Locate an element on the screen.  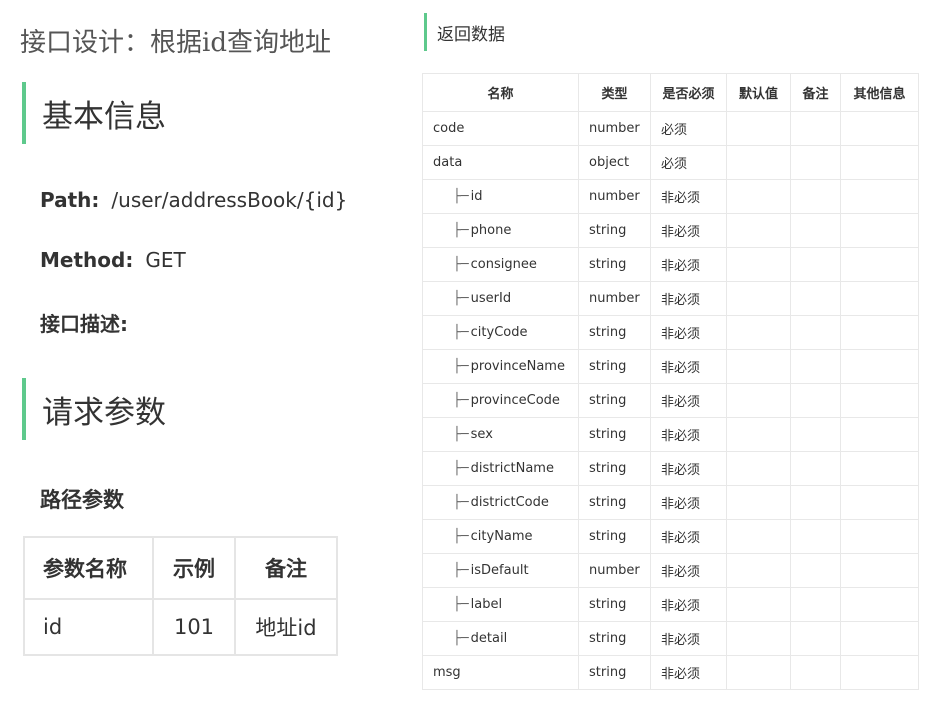
field-name-cell: ├─ districtName is located at coordinates (500, 468).